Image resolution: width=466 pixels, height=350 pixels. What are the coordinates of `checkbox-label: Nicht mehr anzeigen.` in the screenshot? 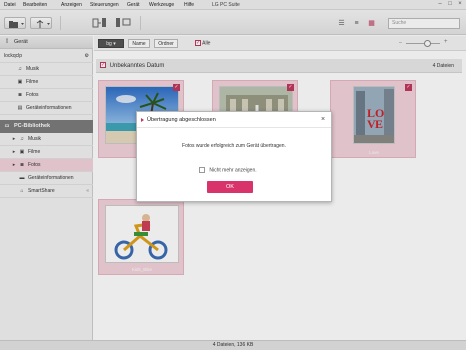 It's located at (233, 170).